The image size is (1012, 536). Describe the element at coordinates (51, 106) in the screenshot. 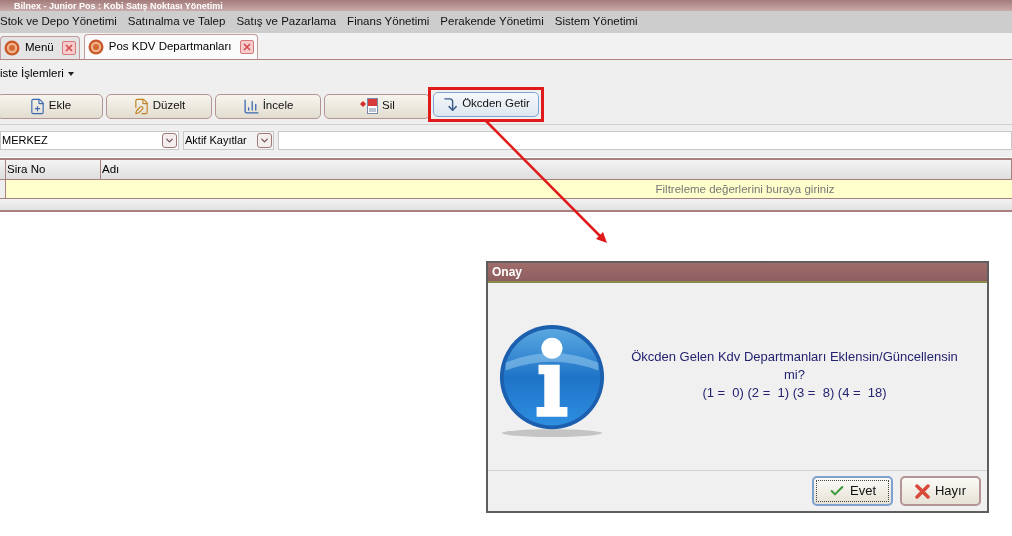

I see `toolbar-button: Ekle` at that location.